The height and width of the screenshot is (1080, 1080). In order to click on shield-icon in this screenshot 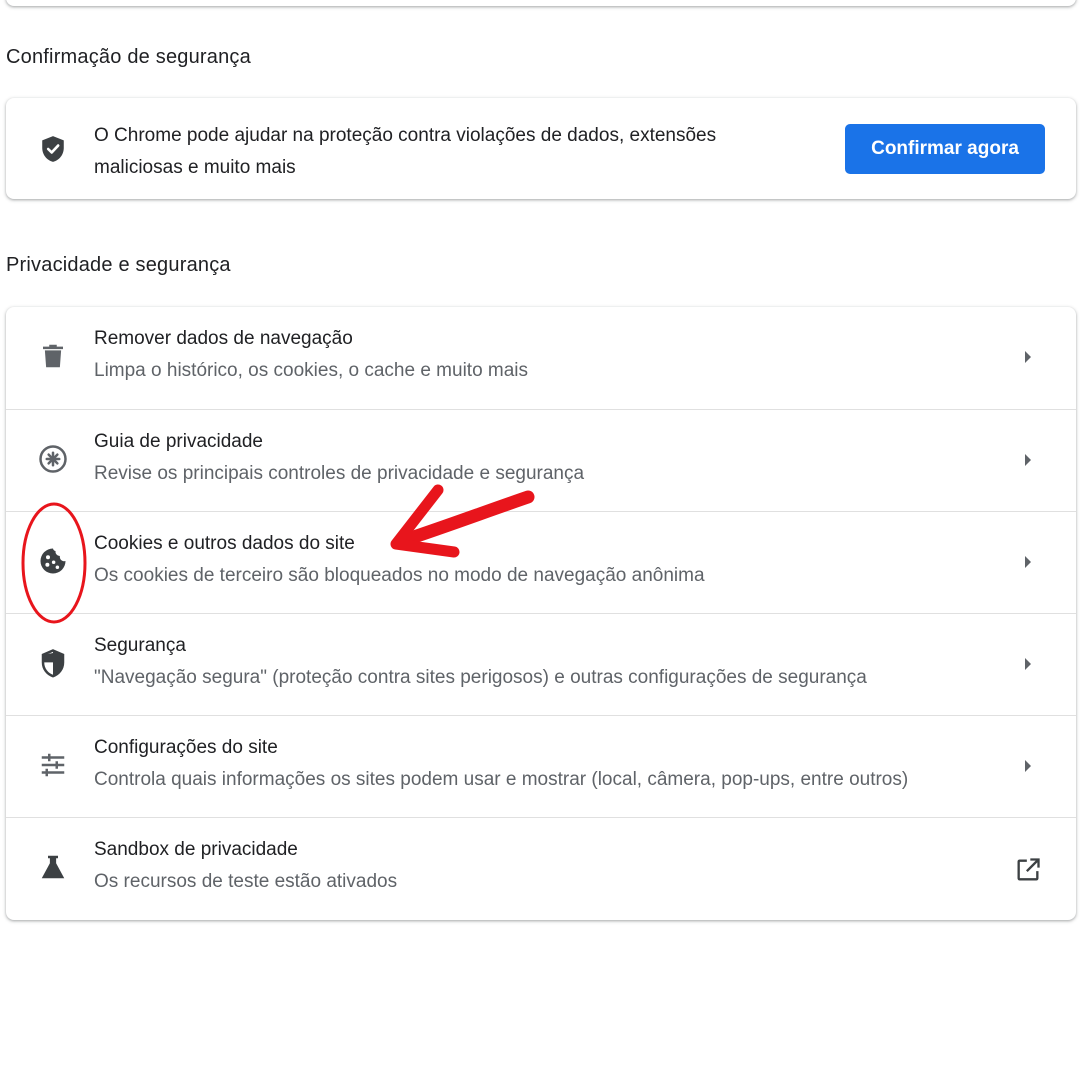, I will do `click(53, 663)`.